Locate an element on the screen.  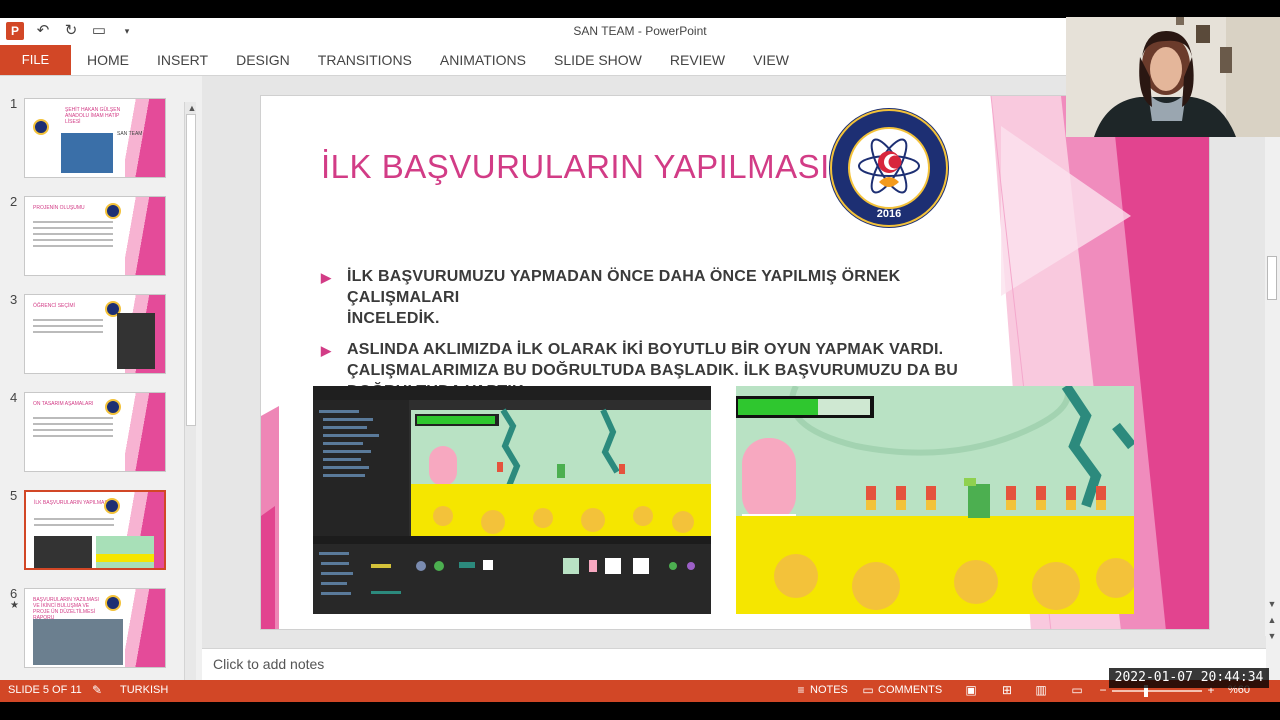
tab-design: DESIGN is located at coordinates (263, 60).